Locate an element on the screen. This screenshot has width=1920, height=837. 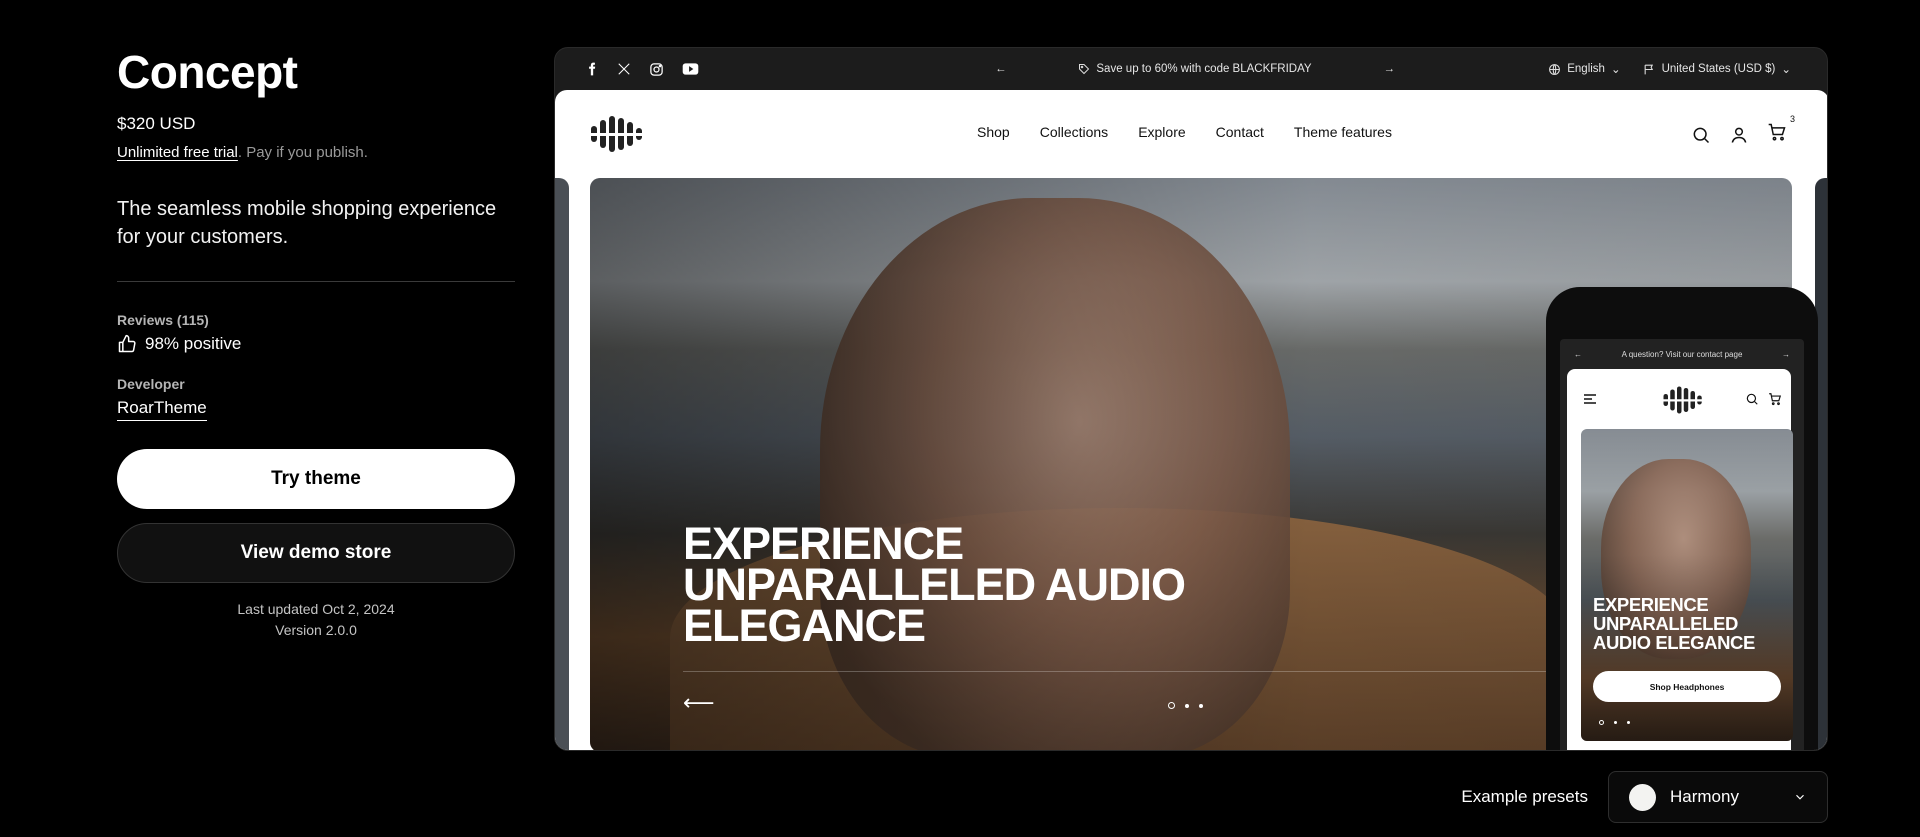
mobile-announcement-bar: ← A question? Visit our contact page → is located at coordinates (1682, 354).